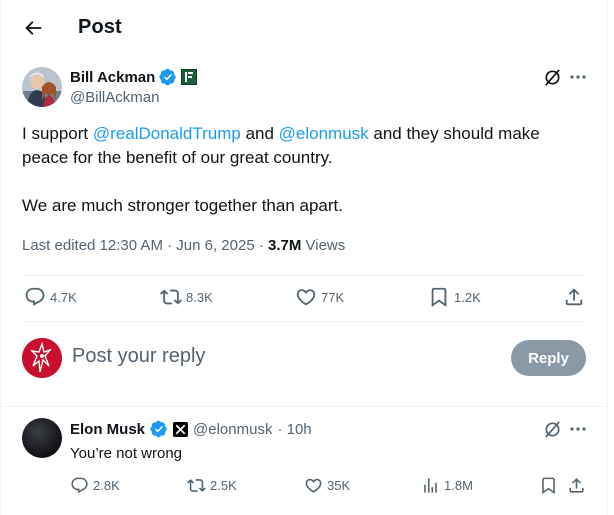 This screenshot has width=614, height=515. Describe the element at coordinates (304, 29) in the screenshot. I see `page-header: Post` at that location.